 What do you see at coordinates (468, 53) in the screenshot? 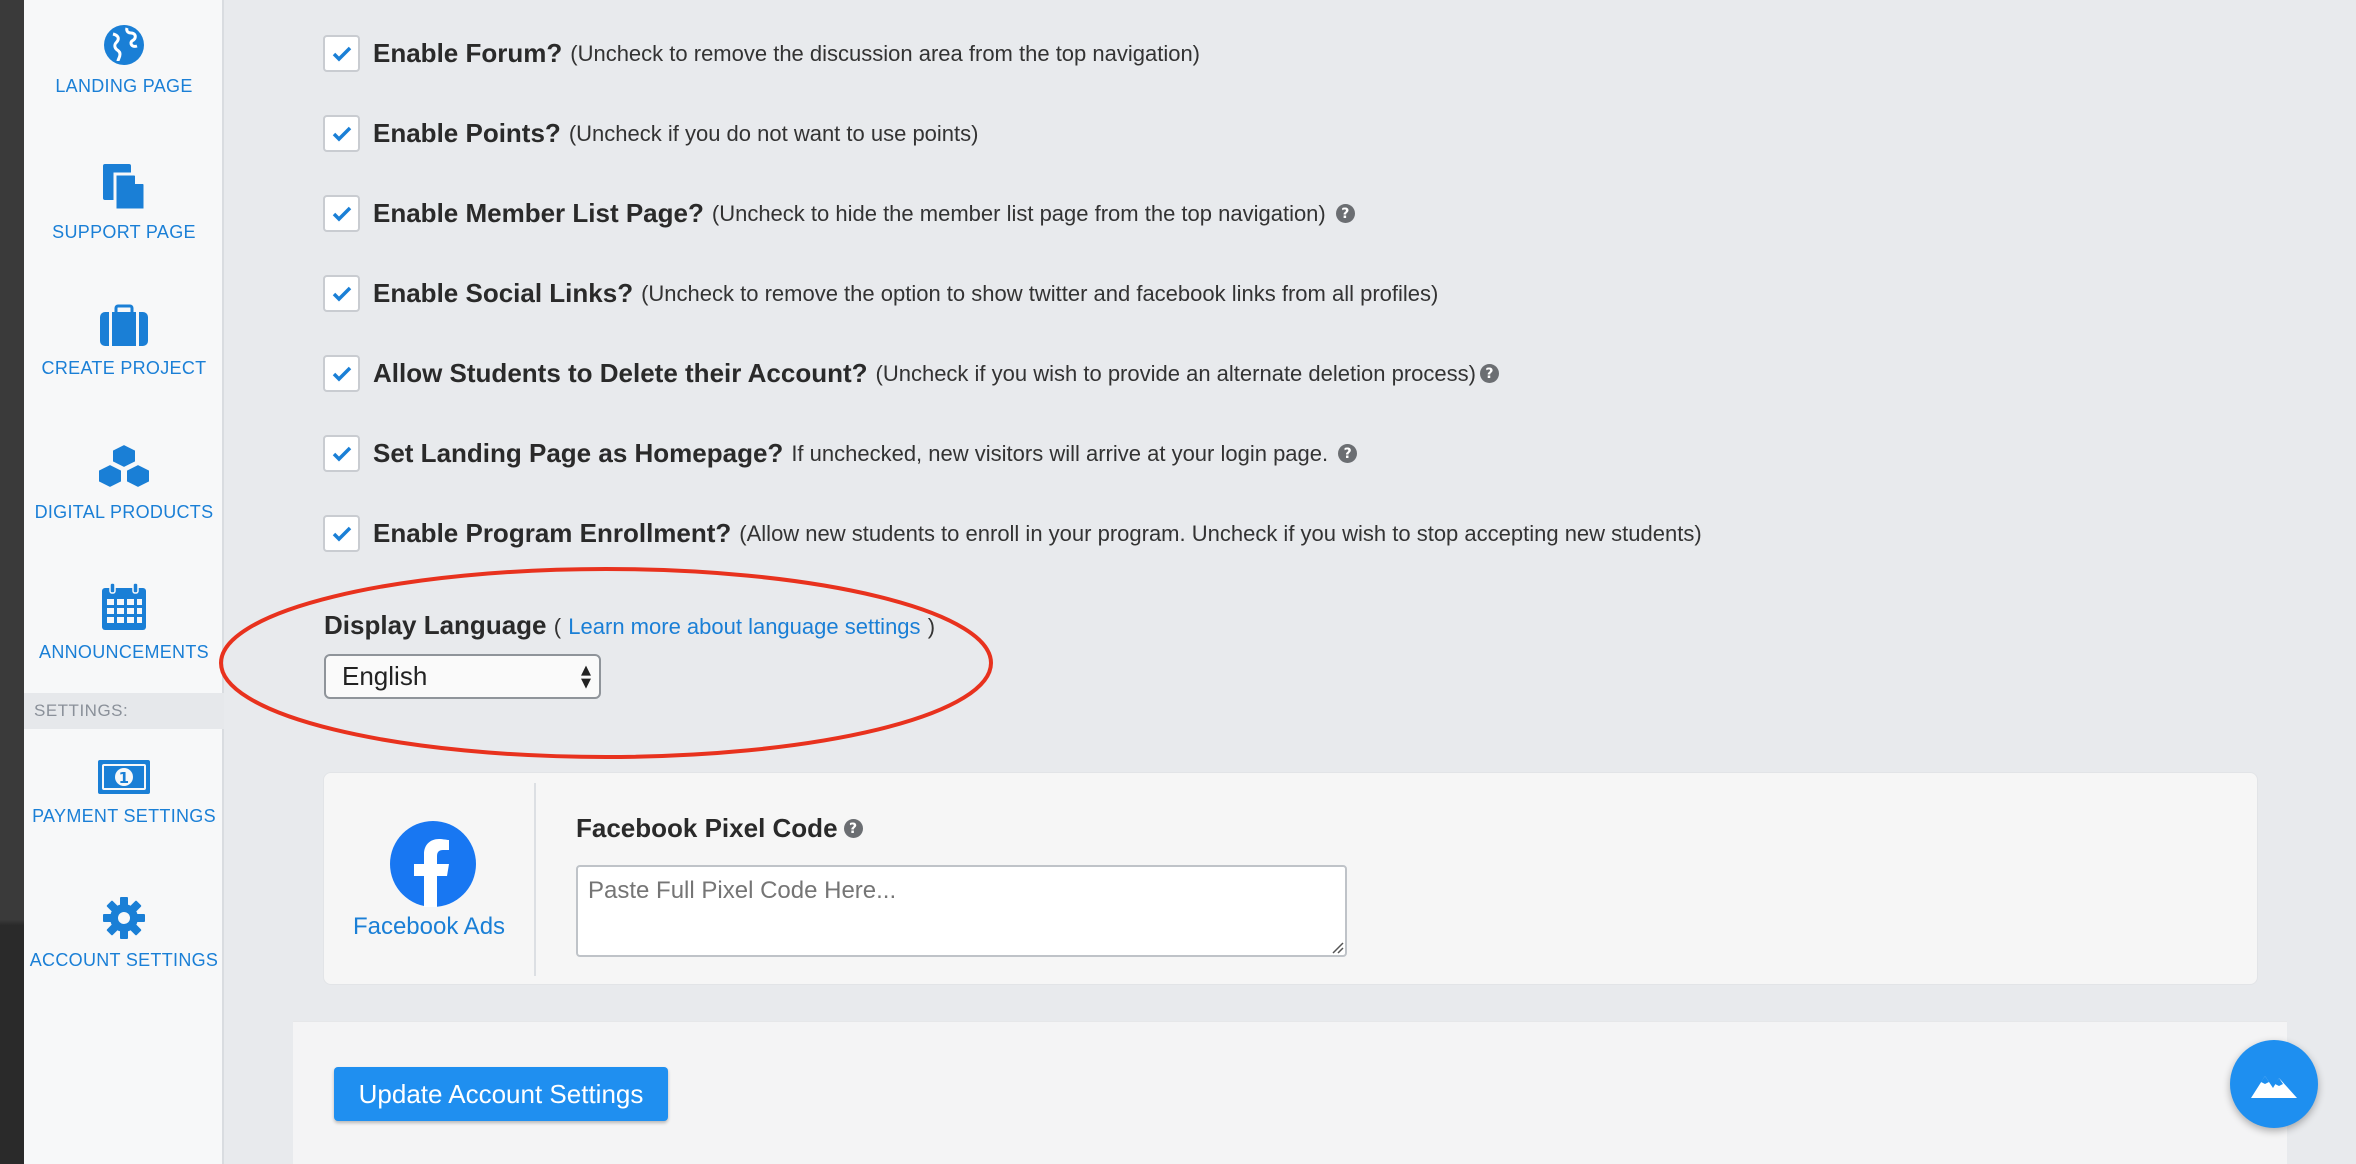
I see `option-title: Enable Forum?` at bounding box center [468, 53].